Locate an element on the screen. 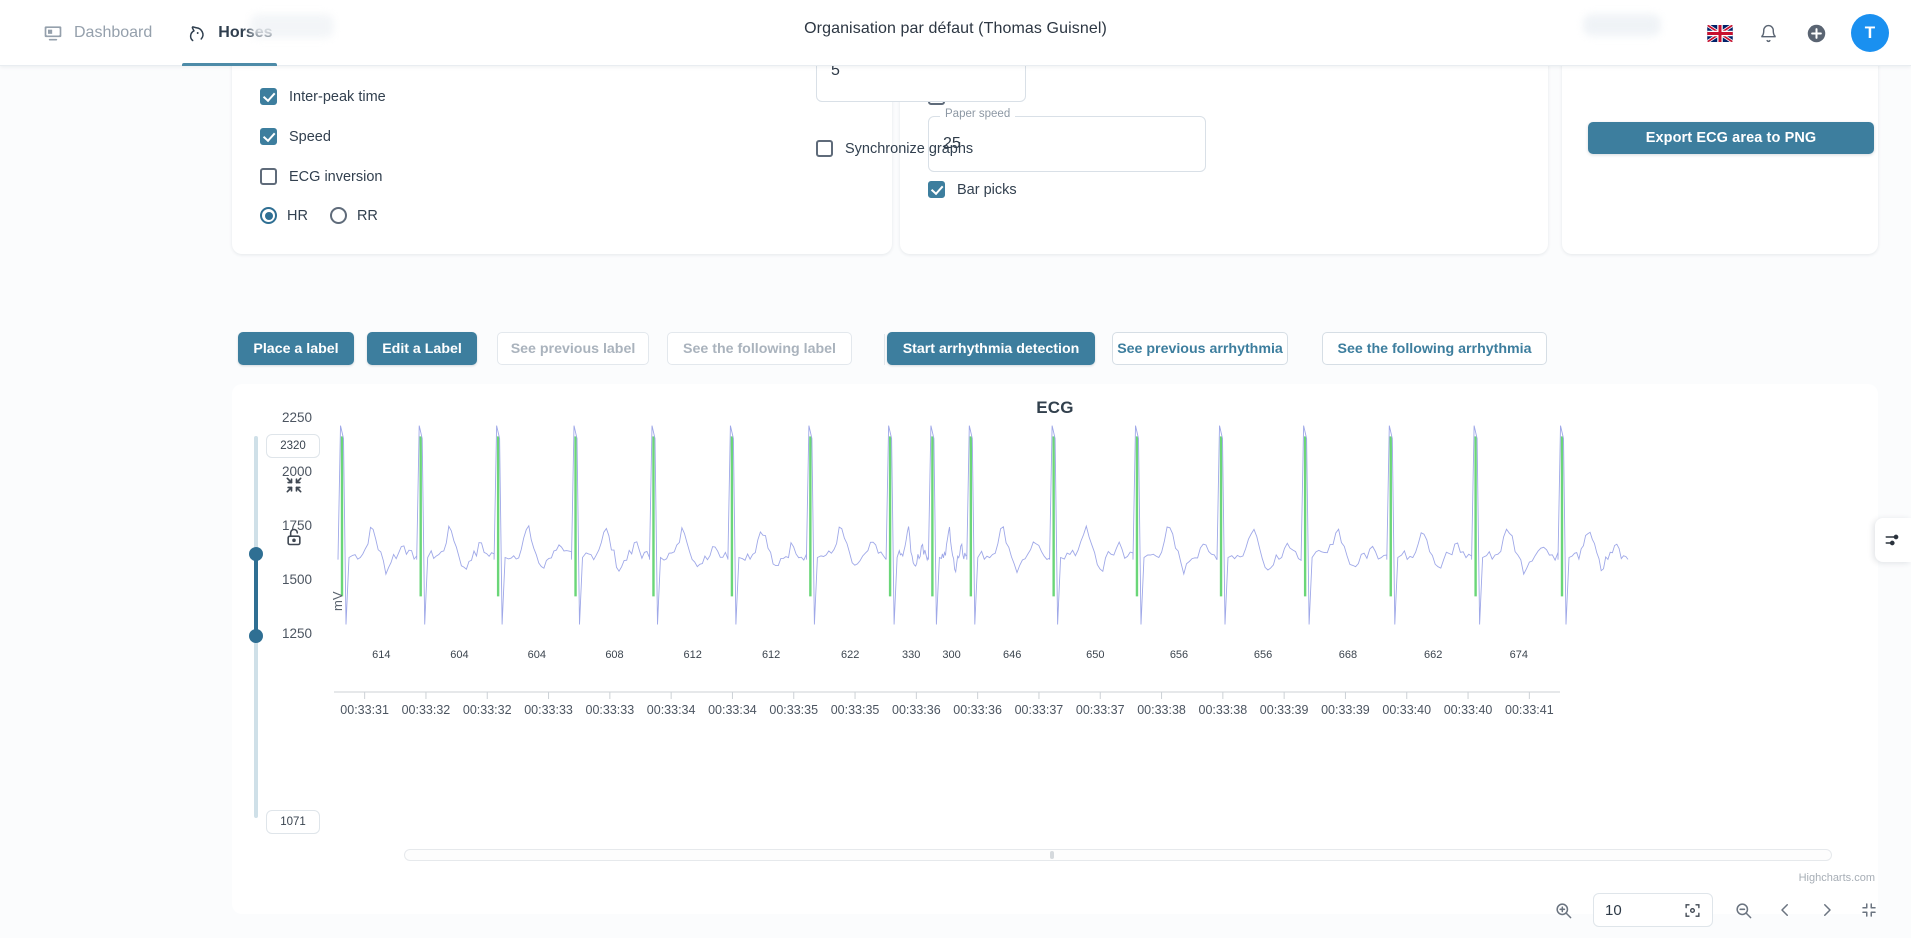  amplitude-slider-handle-upper is located at coordinates (256, 554).